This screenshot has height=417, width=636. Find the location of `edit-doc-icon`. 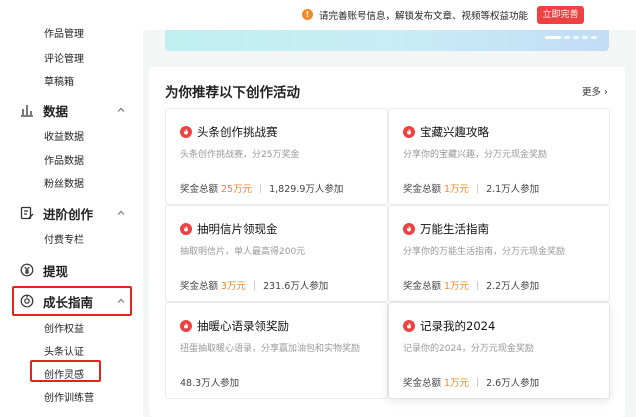

edit-doc-icon is located at coordinates (27, 213).